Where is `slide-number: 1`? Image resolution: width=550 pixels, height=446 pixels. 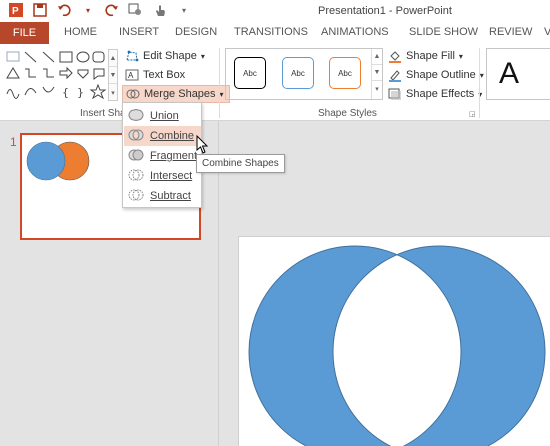 slide-number: 1 is located at coordinates (13, 142).